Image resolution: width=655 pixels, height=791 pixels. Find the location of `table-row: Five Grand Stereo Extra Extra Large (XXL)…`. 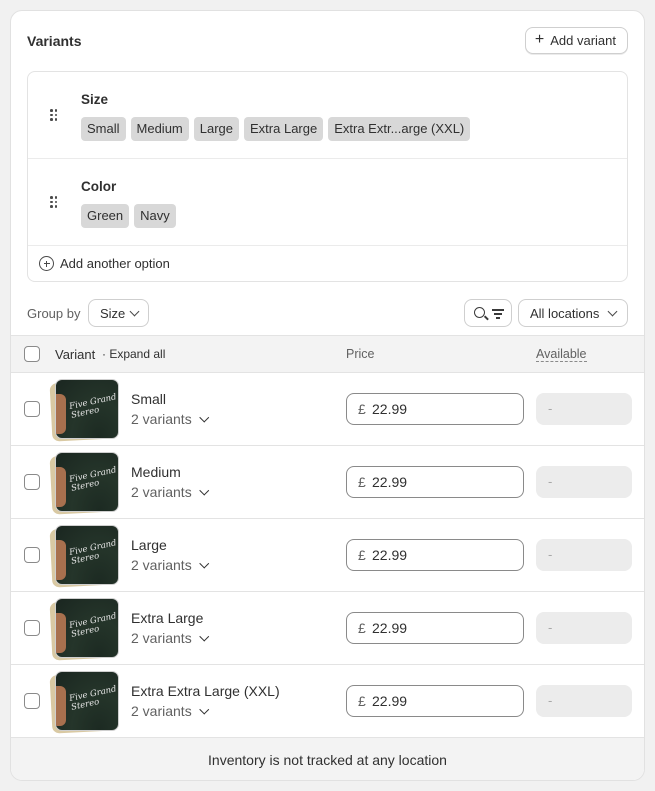

table-row: Five Grand Stereo Extra Extra Large (XXL)… is located at coordinates (327, 701).